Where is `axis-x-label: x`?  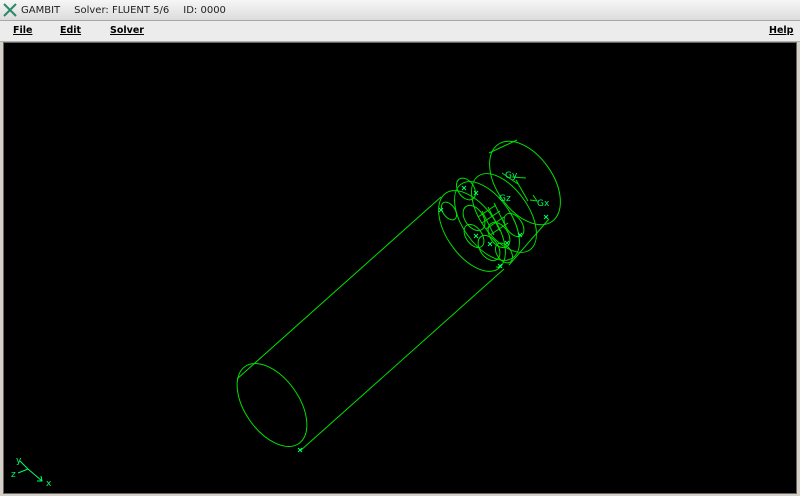
axis-x-label: x is located at coordinates (49, 484).